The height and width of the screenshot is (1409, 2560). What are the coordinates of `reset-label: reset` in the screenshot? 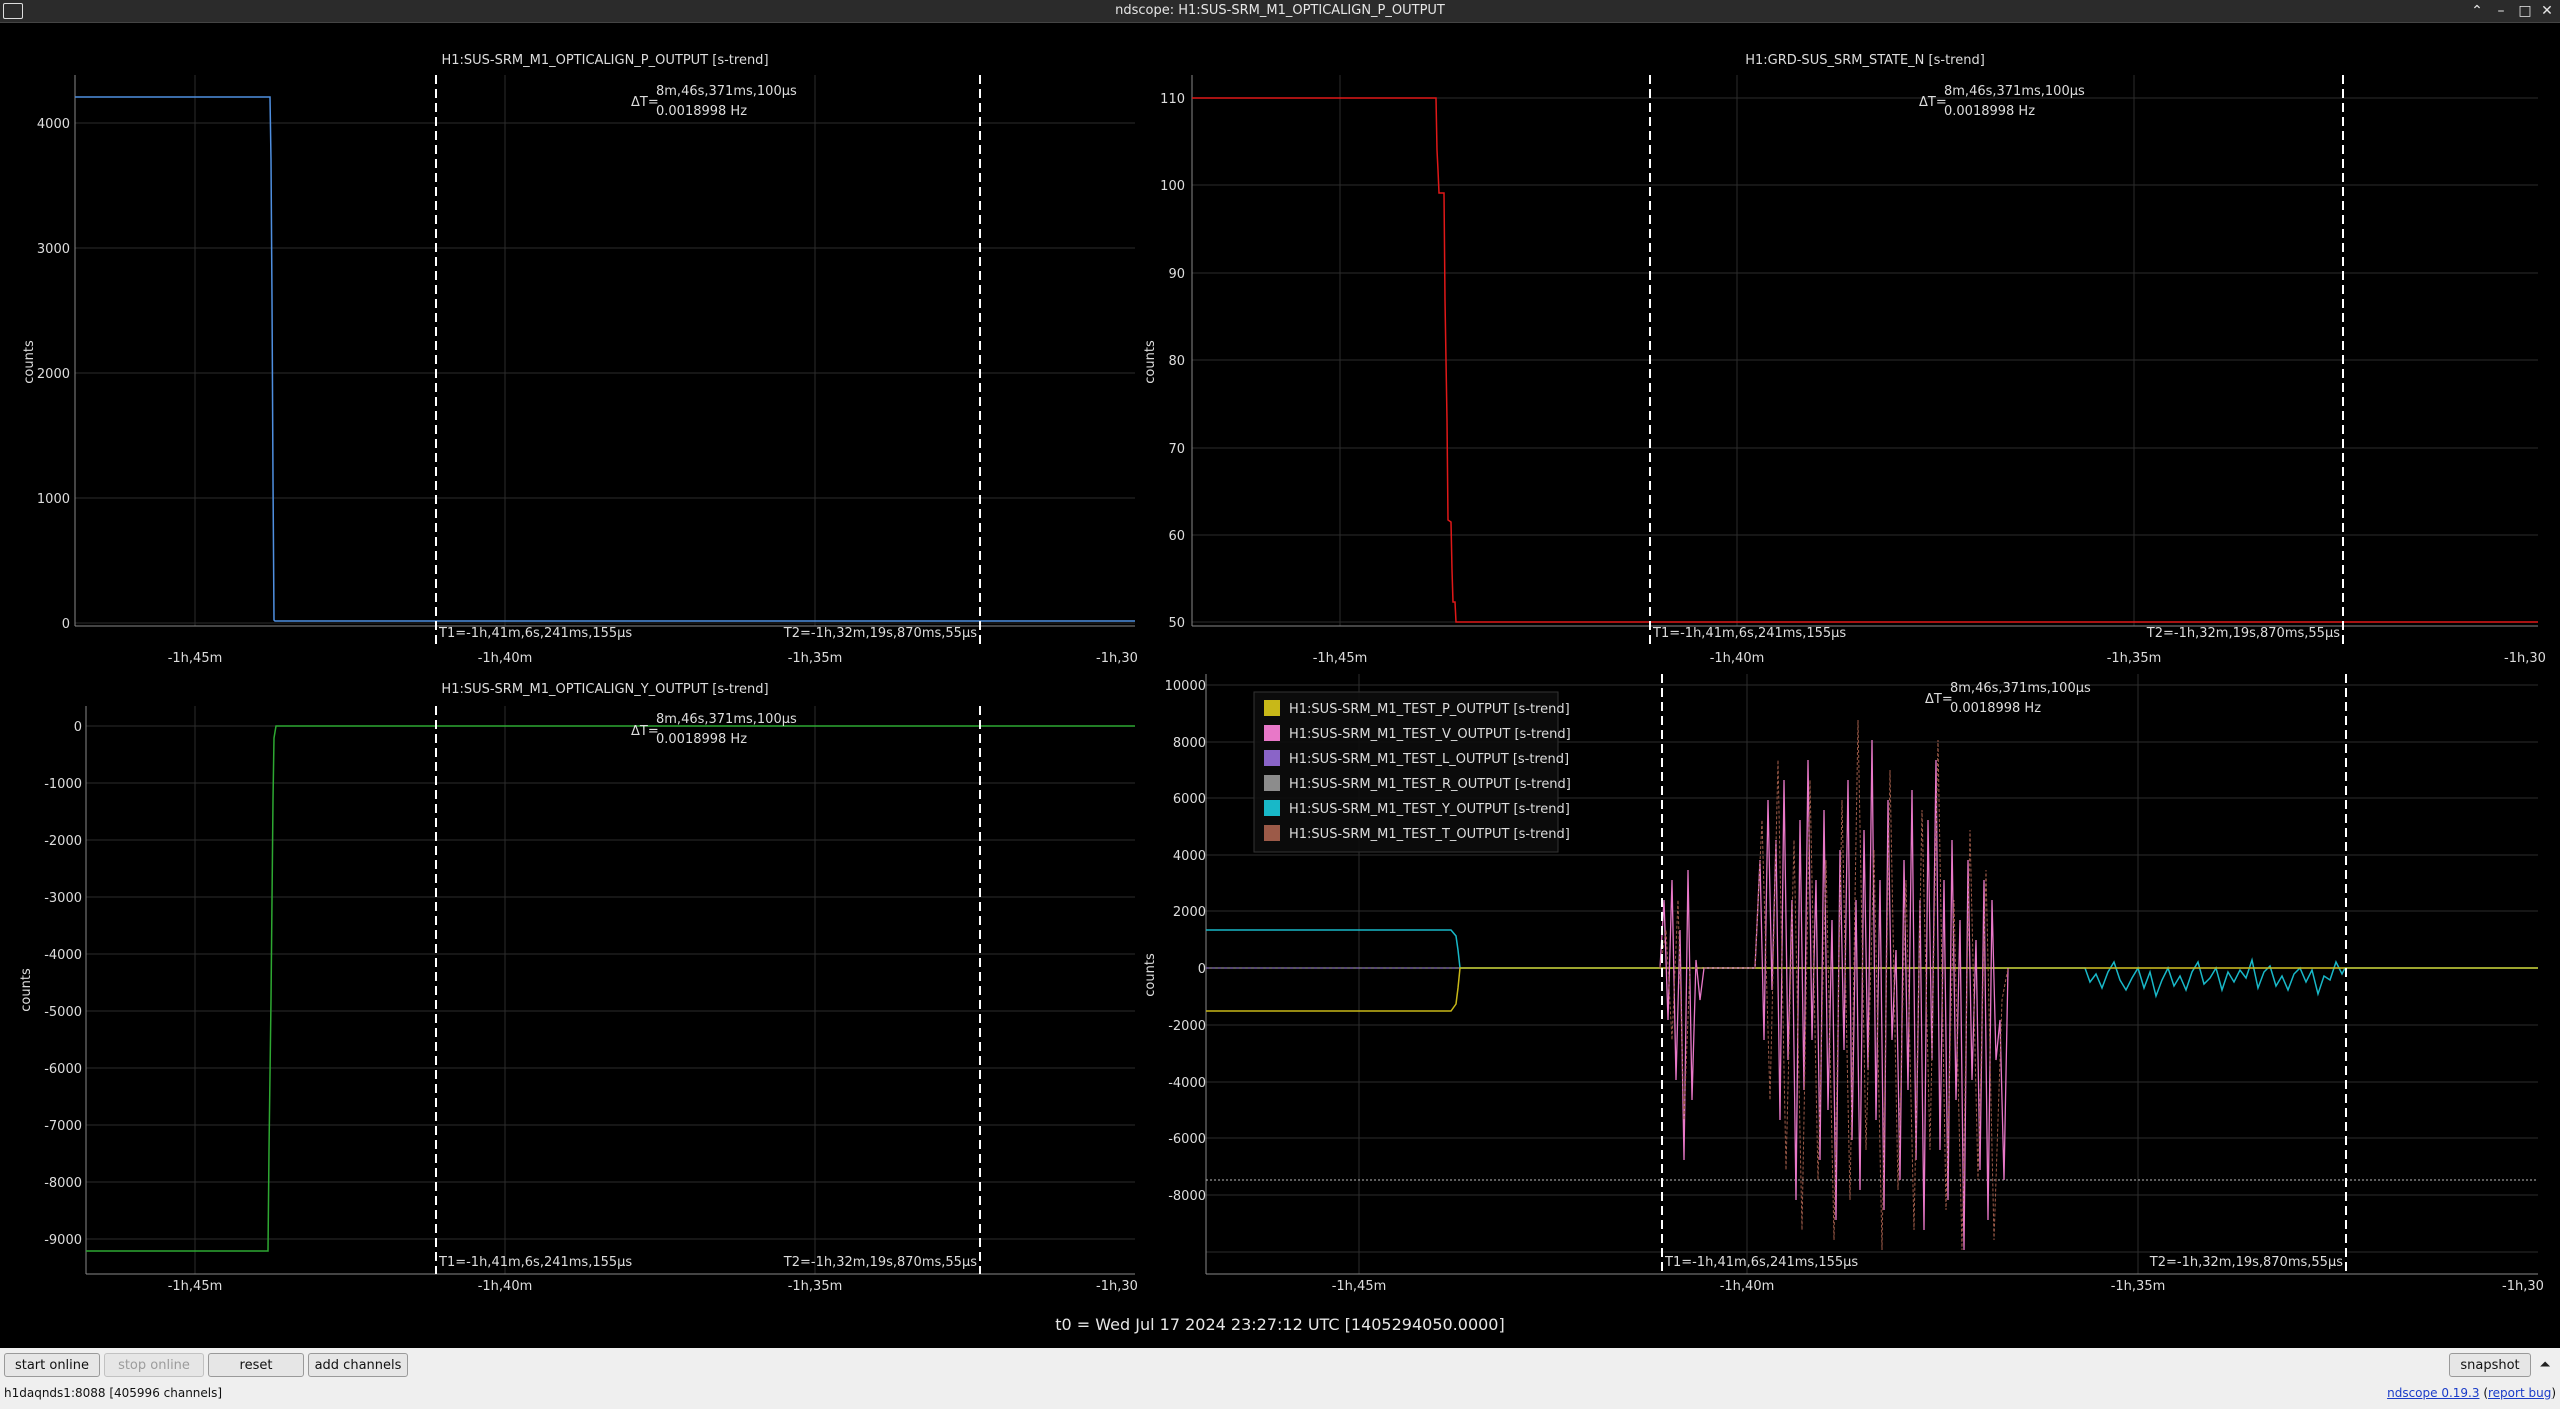 It's located at (256, 1365).